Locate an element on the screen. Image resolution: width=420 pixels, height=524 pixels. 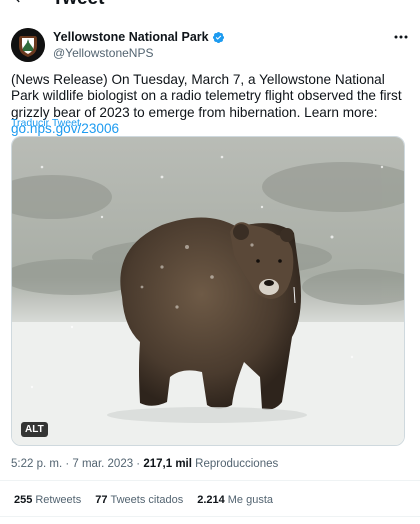
more-horizontal-icon is located at coordinates (401, 37).